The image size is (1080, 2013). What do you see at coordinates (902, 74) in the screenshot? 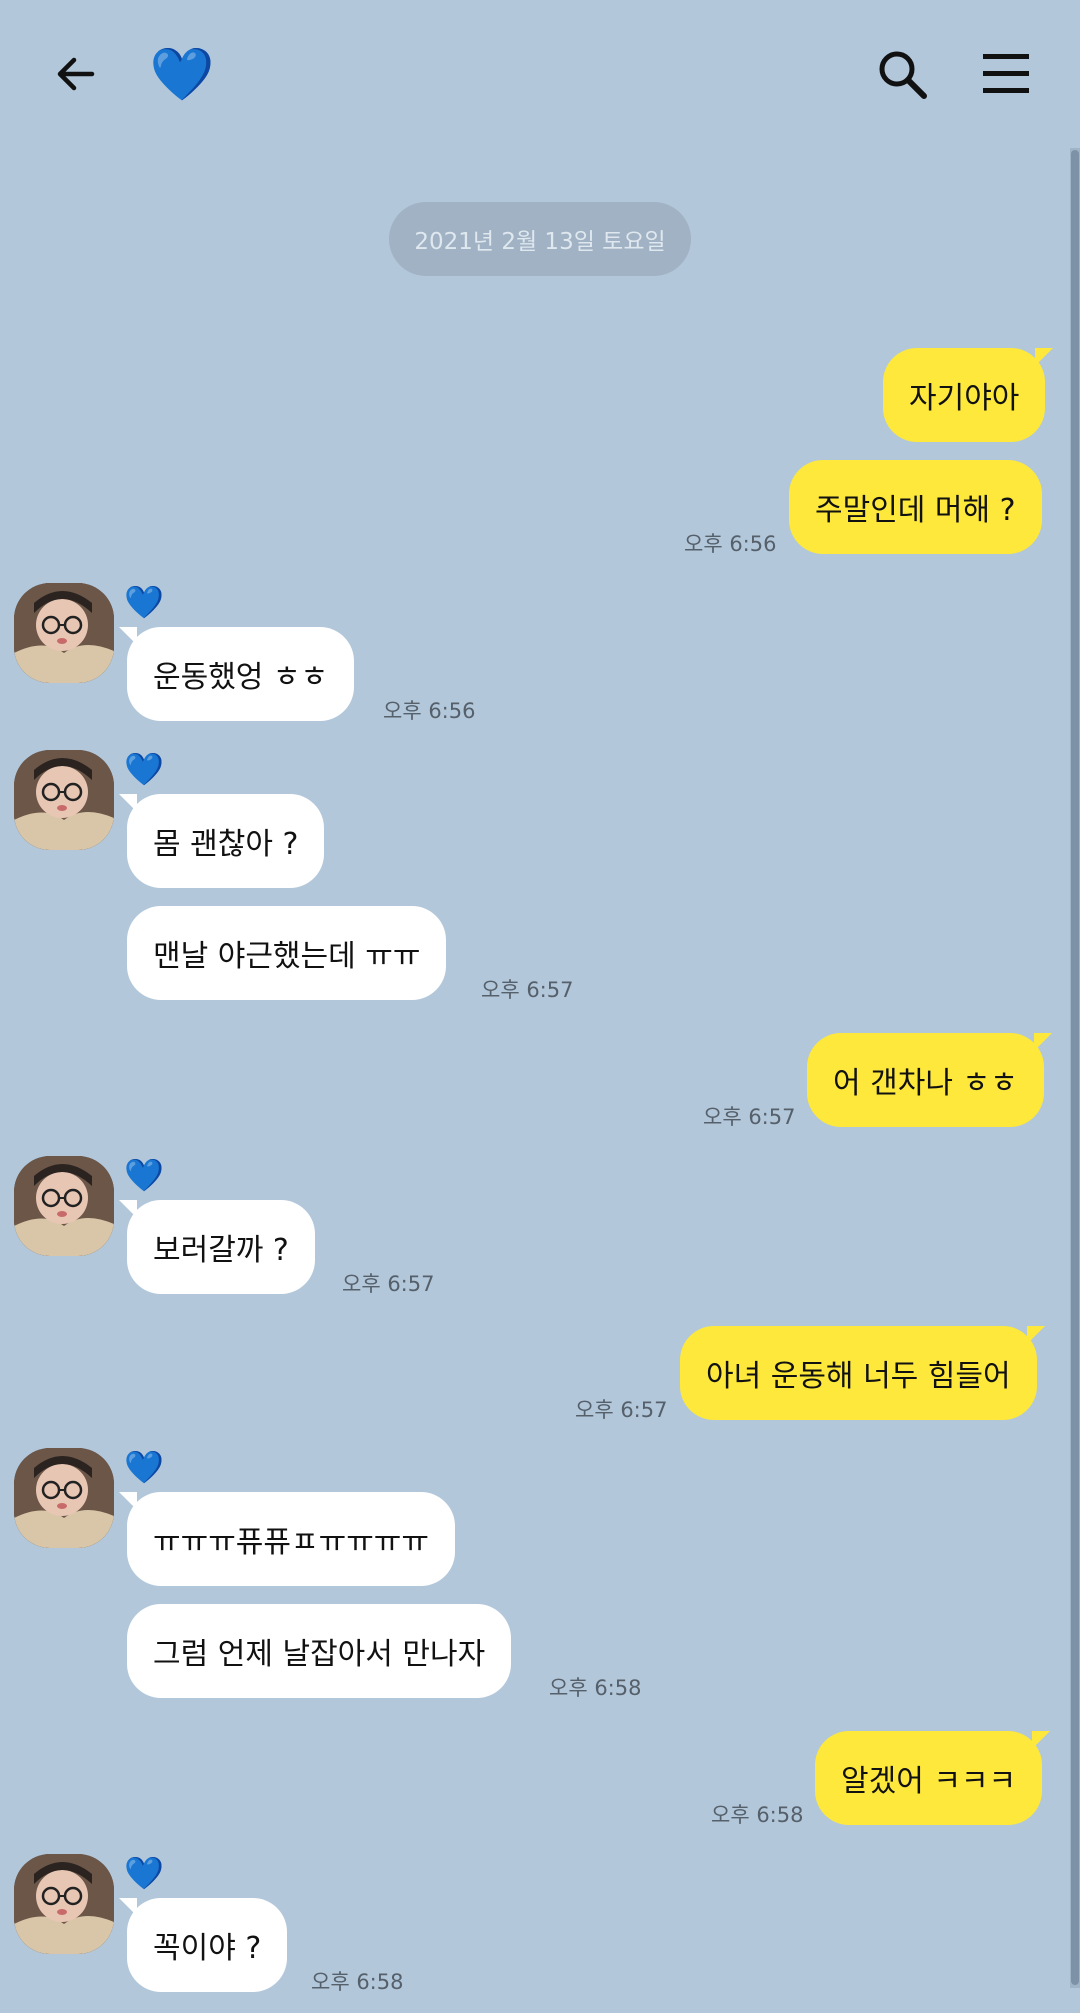
I see `search-icon` at bounding box center [902, 74].